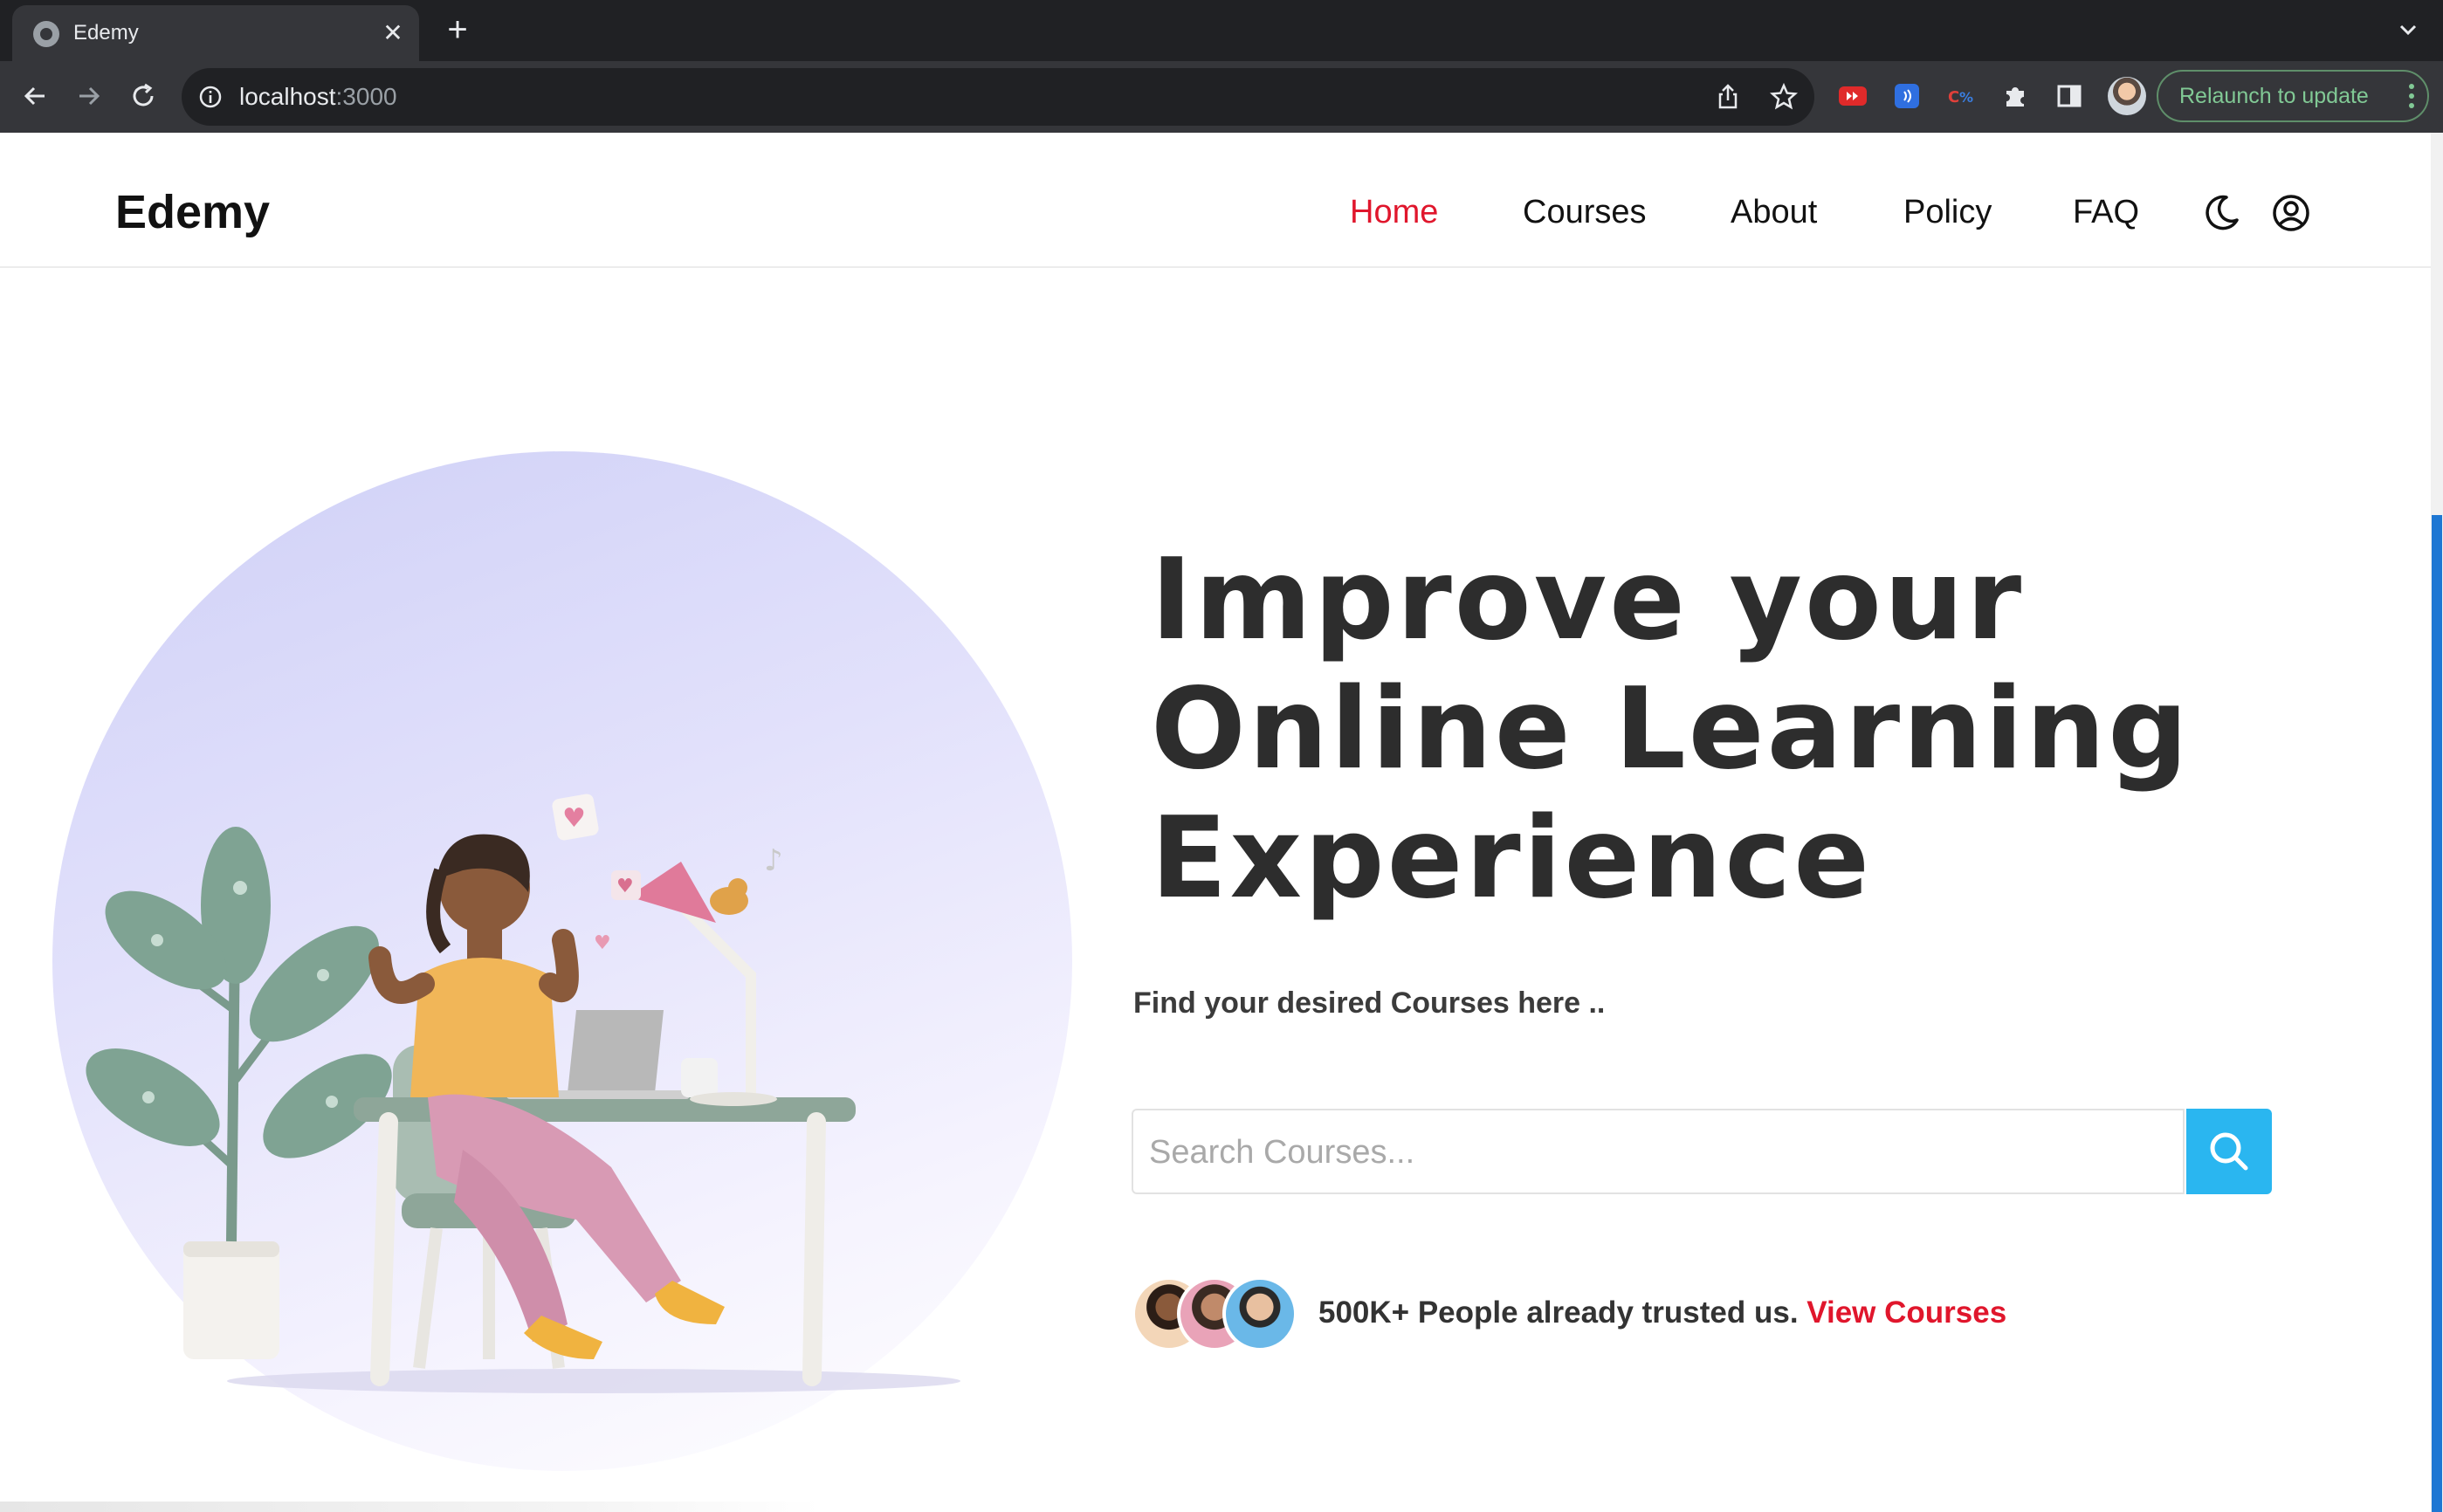 The height and width of the screenshot is (1512, 2443). What do you see at coordinates (1512, 859) in the screenshot?
I see `hero-headline-line-3: Experience` at bounding box center [1512, 859].